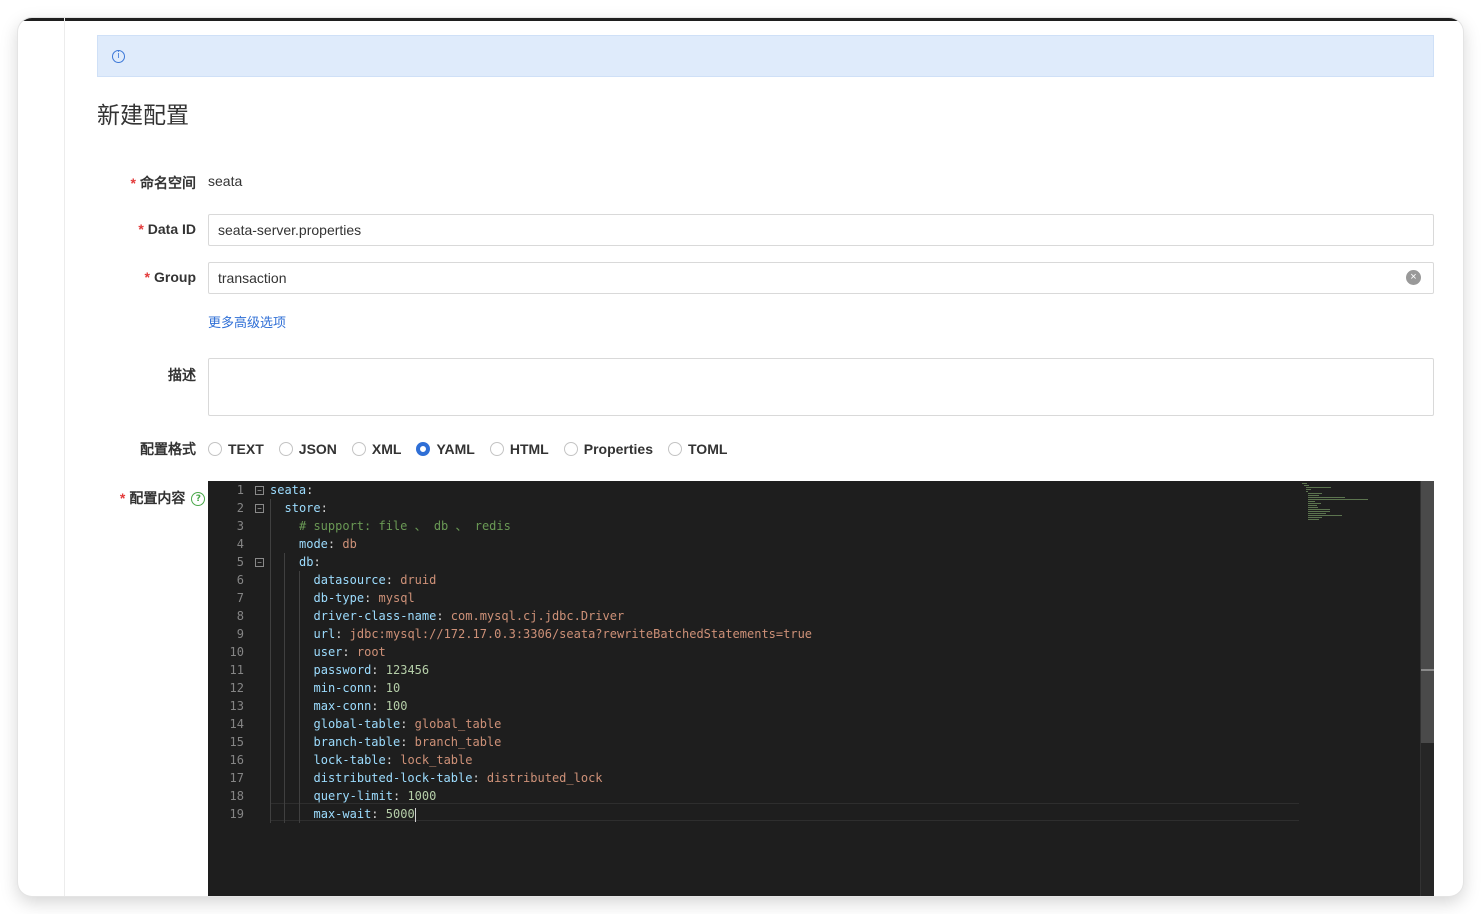  Describe the element at coordinates (182, 375) in the screenshot. I see `description-label: 描述` at that location.